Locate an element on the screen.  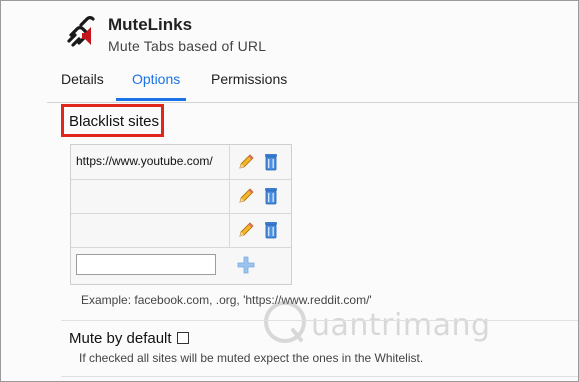
watermark-logo-icon is located at coordinates (285, 322).